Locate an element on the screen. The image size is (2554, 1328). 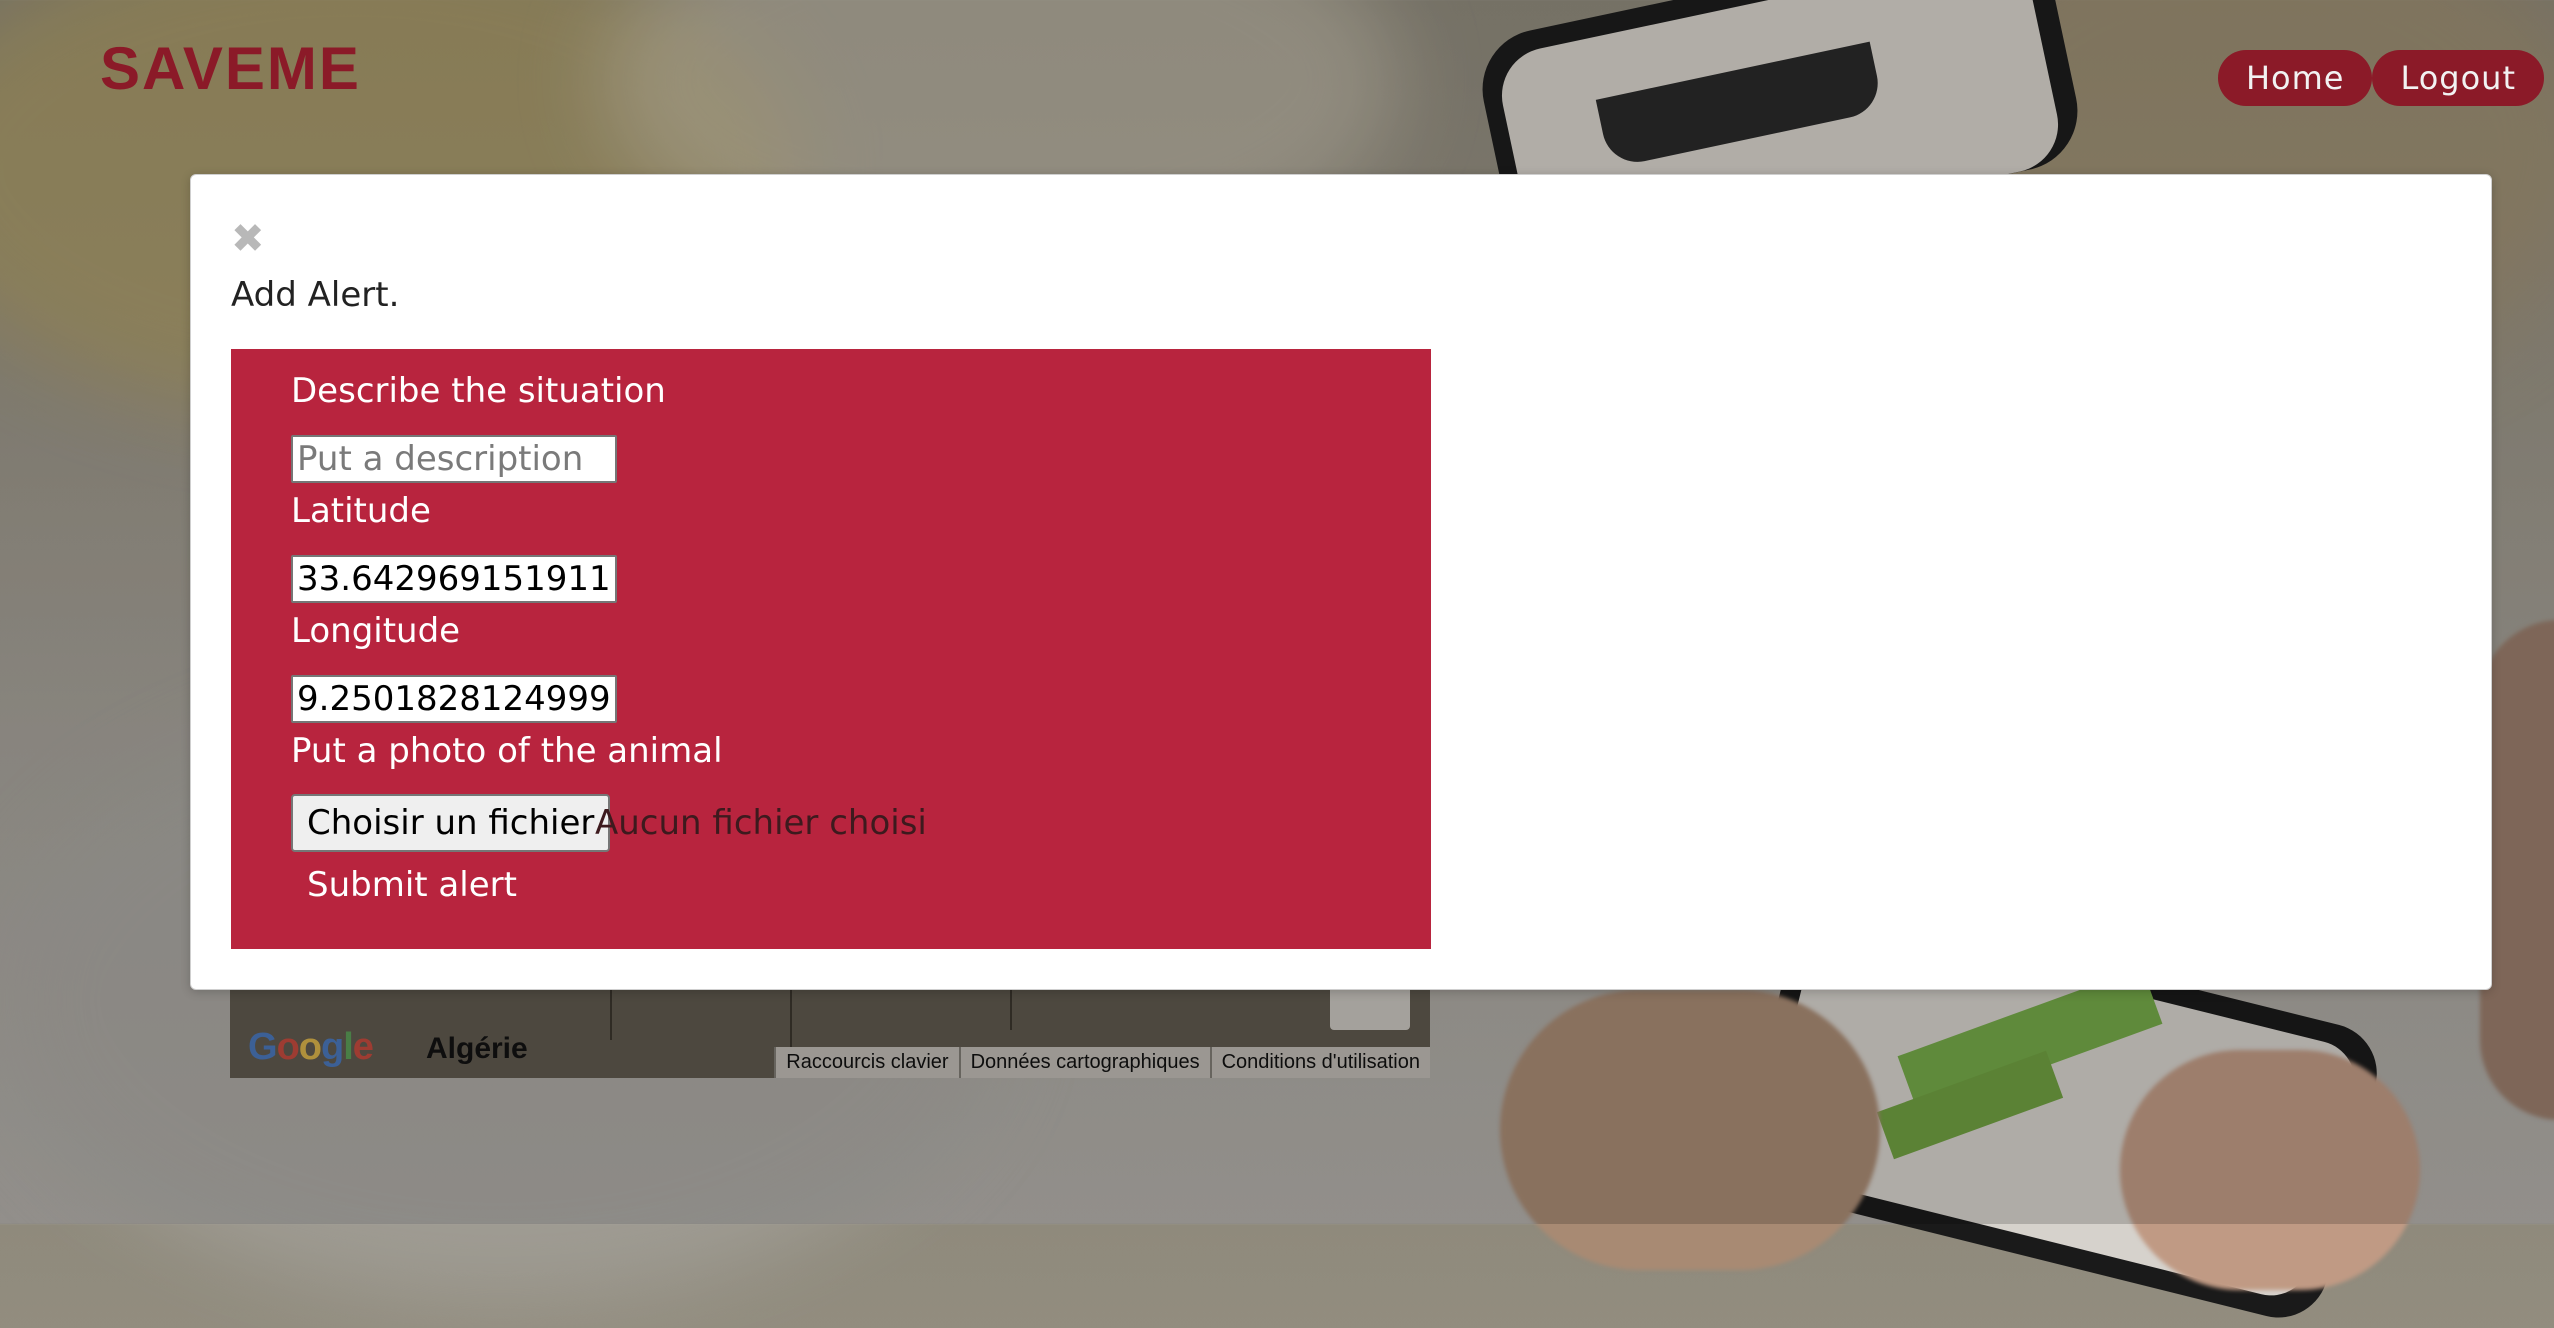
latitude-label: Latitude is located at coordinates (361, 511).